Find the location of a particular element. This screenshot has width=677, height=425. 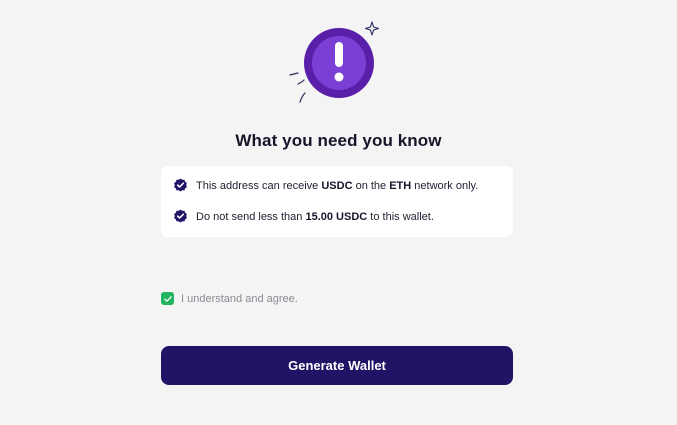

network-name: ETH is located at coordinates (400, 185).